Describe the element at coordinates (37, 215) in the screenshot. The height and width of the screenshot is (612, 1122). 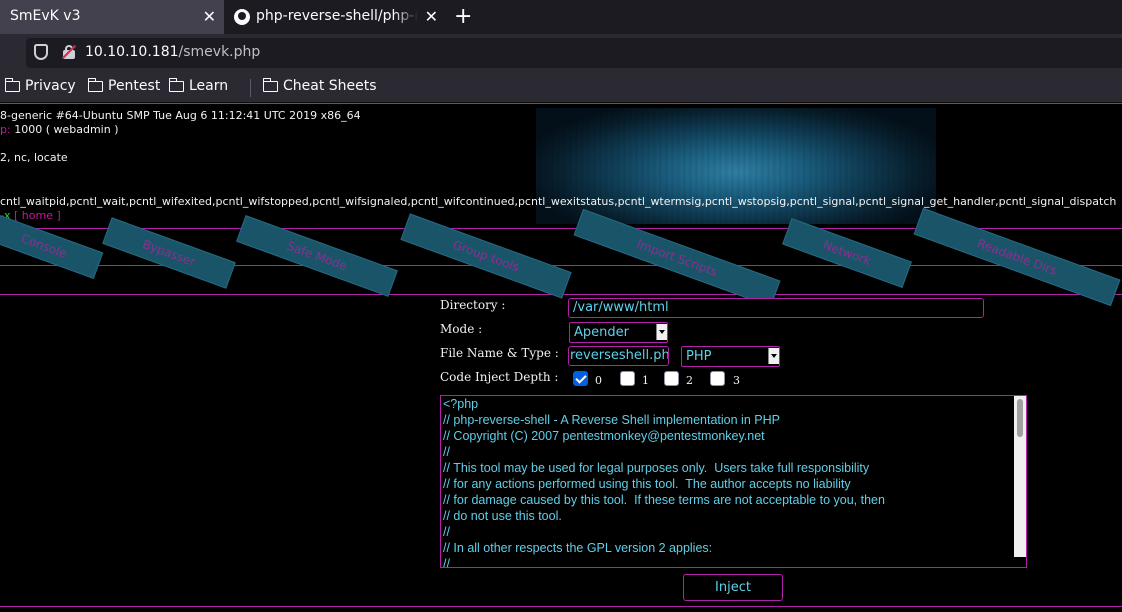
I see `home-link: [ home ]` at that location.